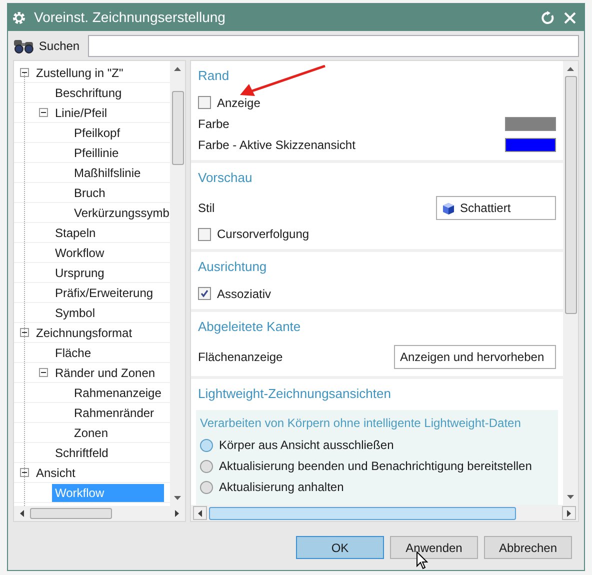 This screenshot has height=575, width=592. What do you see at coordinates (105, 373) in the screenshot?
I see `tree-item: Ränder und Zonen` at bounding box center [105, 373].